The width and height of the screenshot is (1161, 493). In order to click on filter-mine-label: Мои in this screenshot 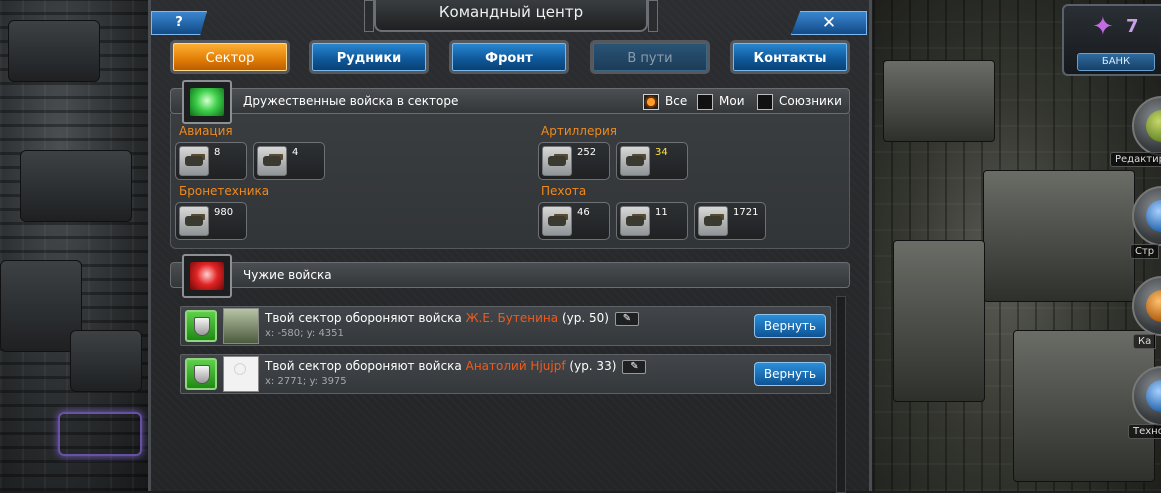, I will do `click(732, 101)`.